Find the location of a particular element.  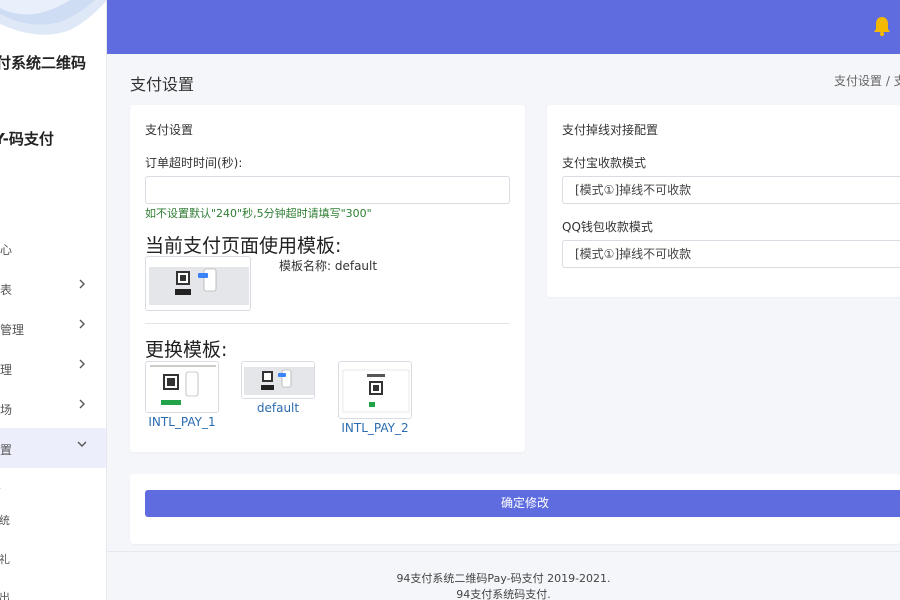

qq-wallet-mode-label: QQ钱包收款模式 is located at coordinates (607, 227).